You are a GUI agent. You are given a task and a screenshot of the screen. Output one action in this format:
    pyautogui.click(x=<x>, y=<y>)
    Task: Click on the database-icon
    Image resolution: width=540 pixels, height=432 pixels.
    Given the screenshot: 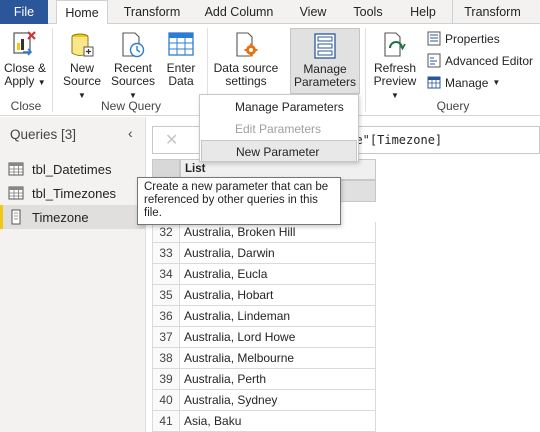 What is the action you would take?
    pyautogui.click(x=82, y=45)
    